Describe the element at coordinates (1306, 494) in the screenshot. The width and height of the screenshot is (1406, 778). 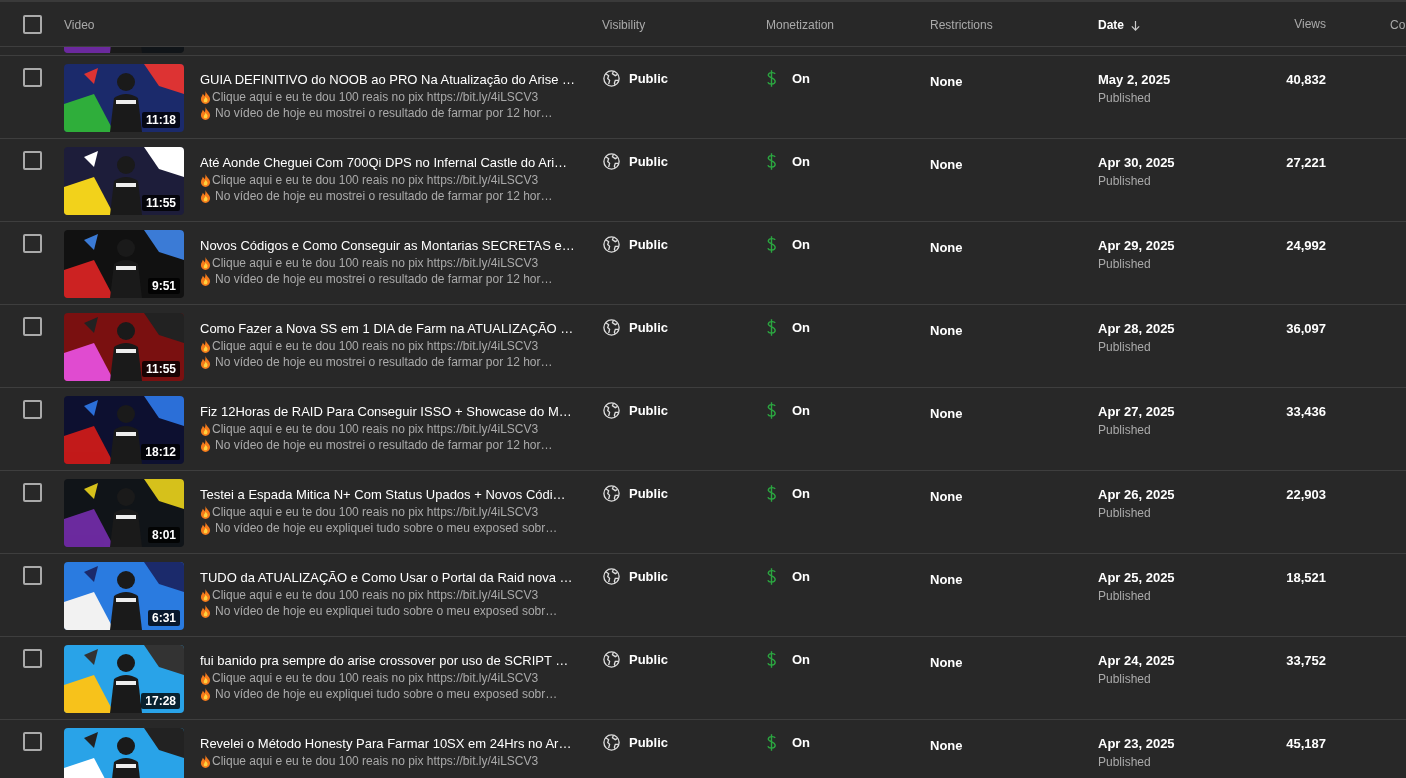
I see `views-count: 22,903` at that location.